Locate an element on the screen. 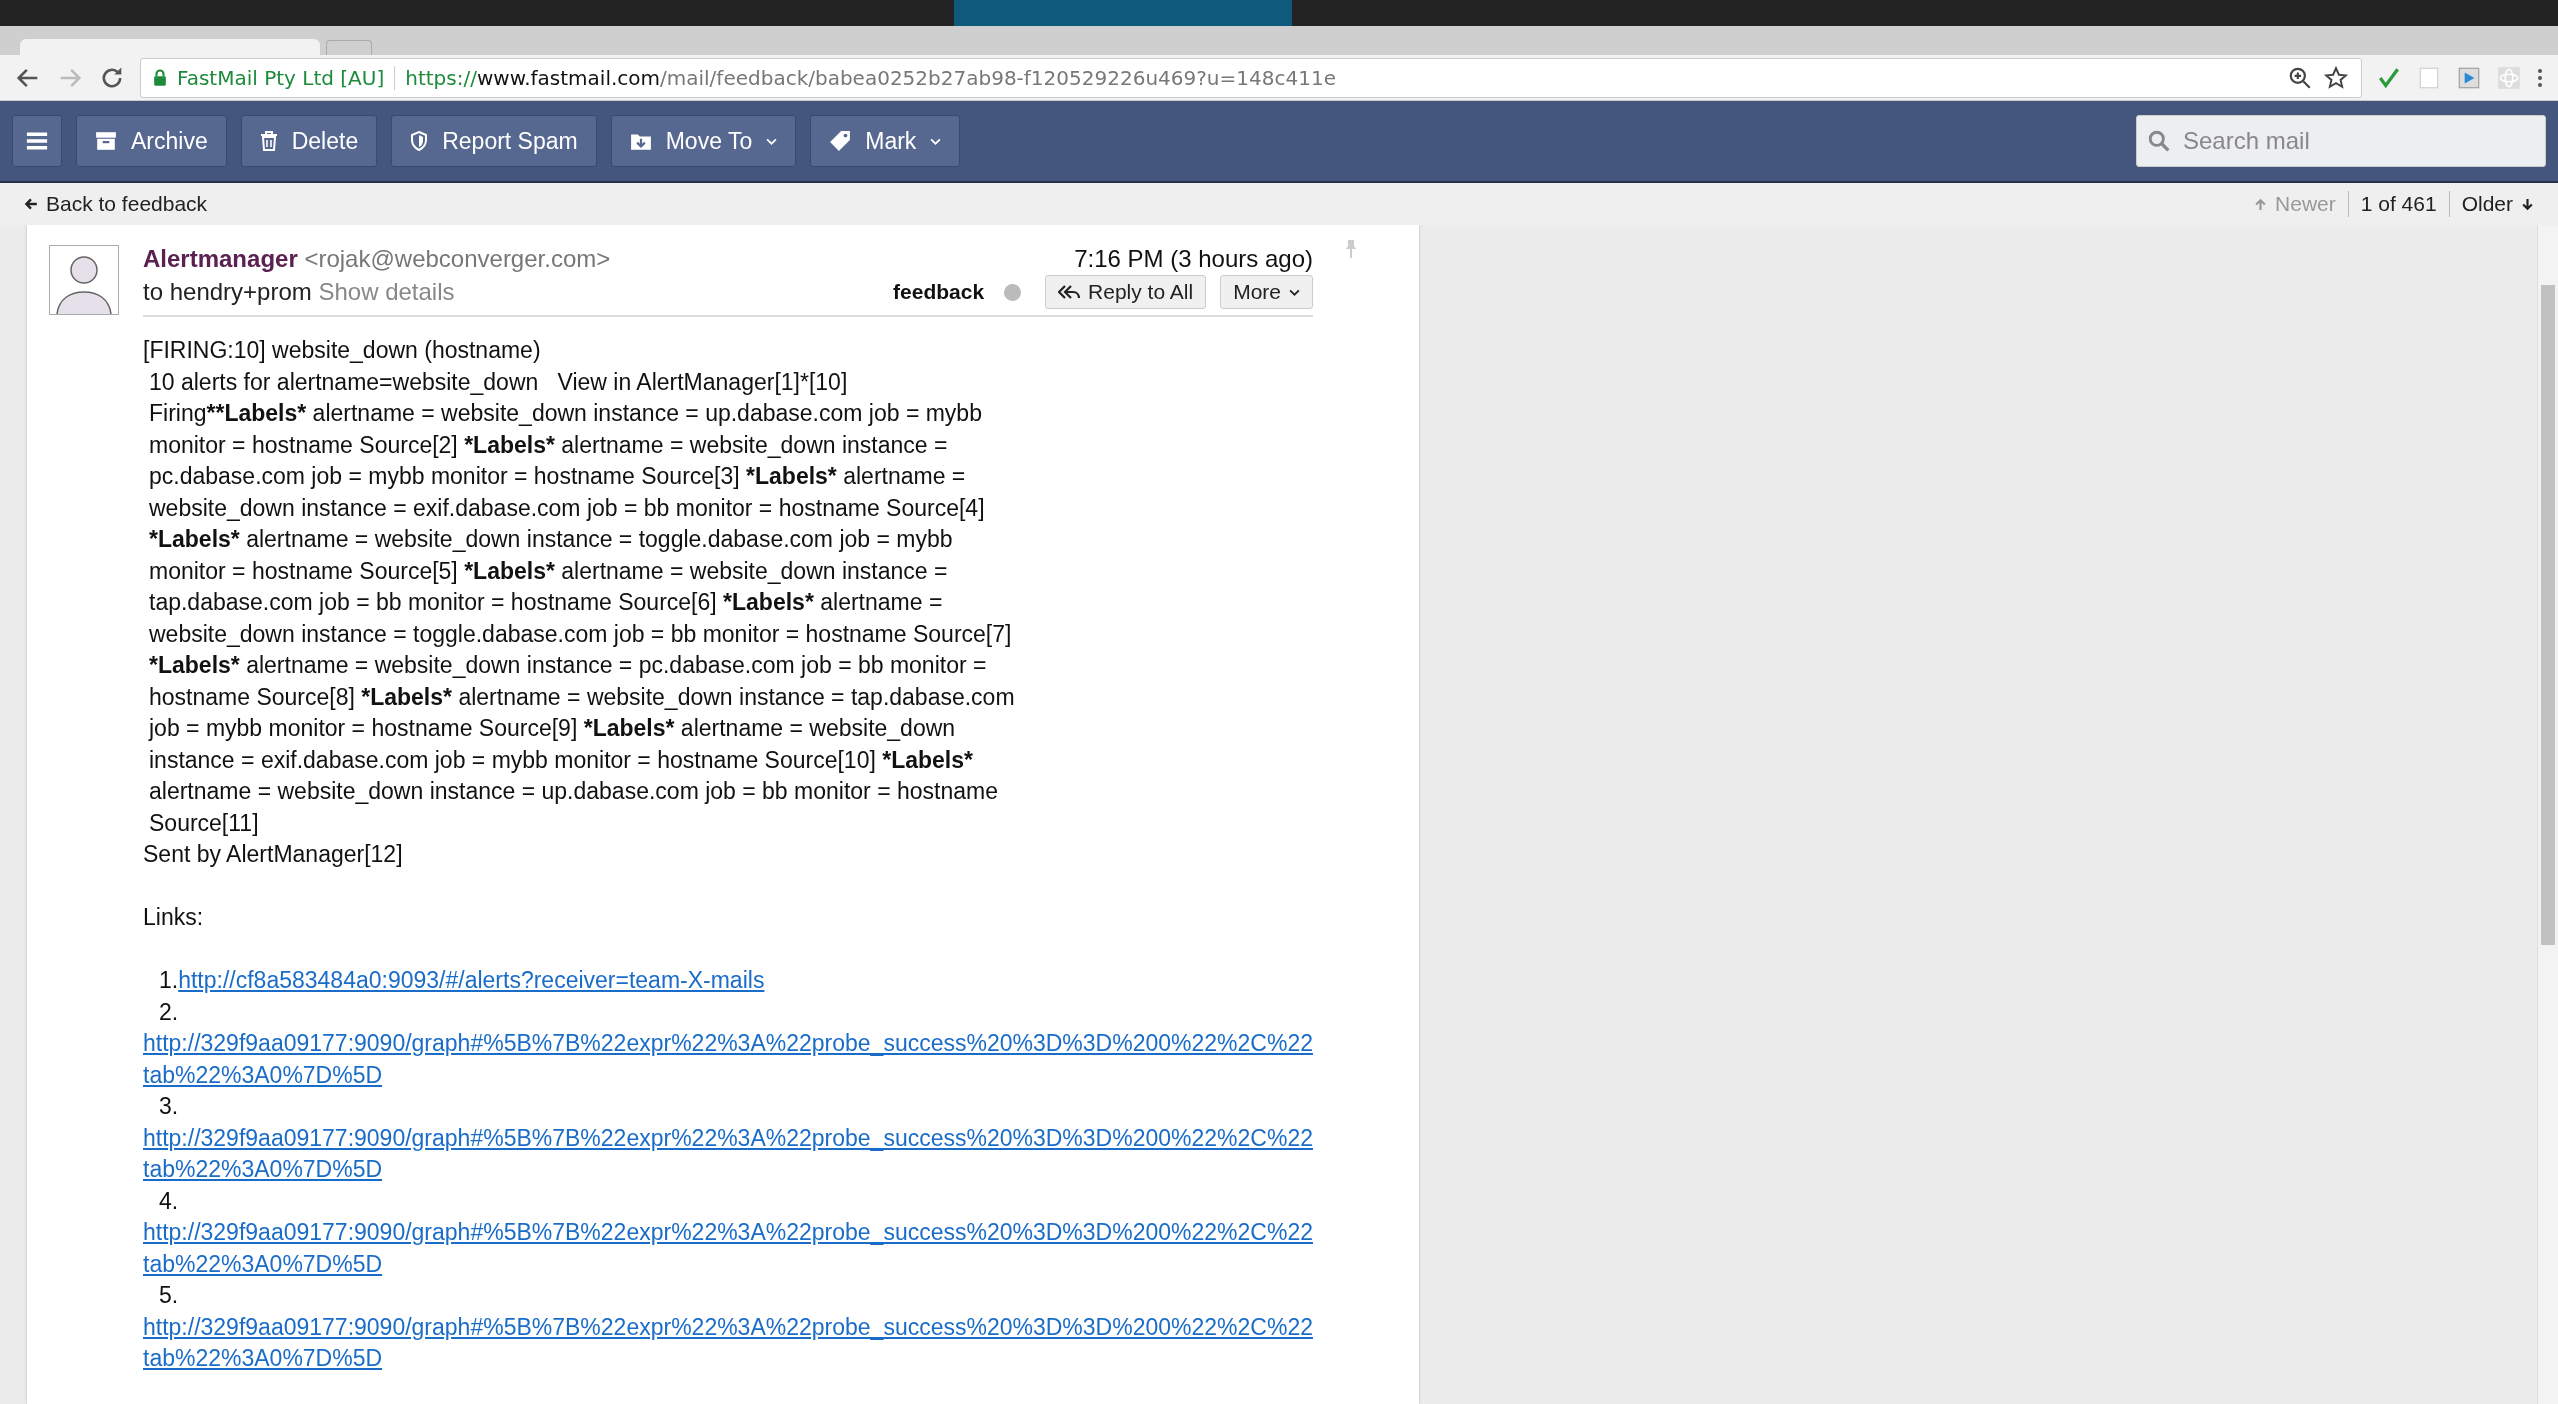 The width and height of the screenshot is (2558, 1404). reply-all-button: Reply to All is located at coordinates (1126, 292).